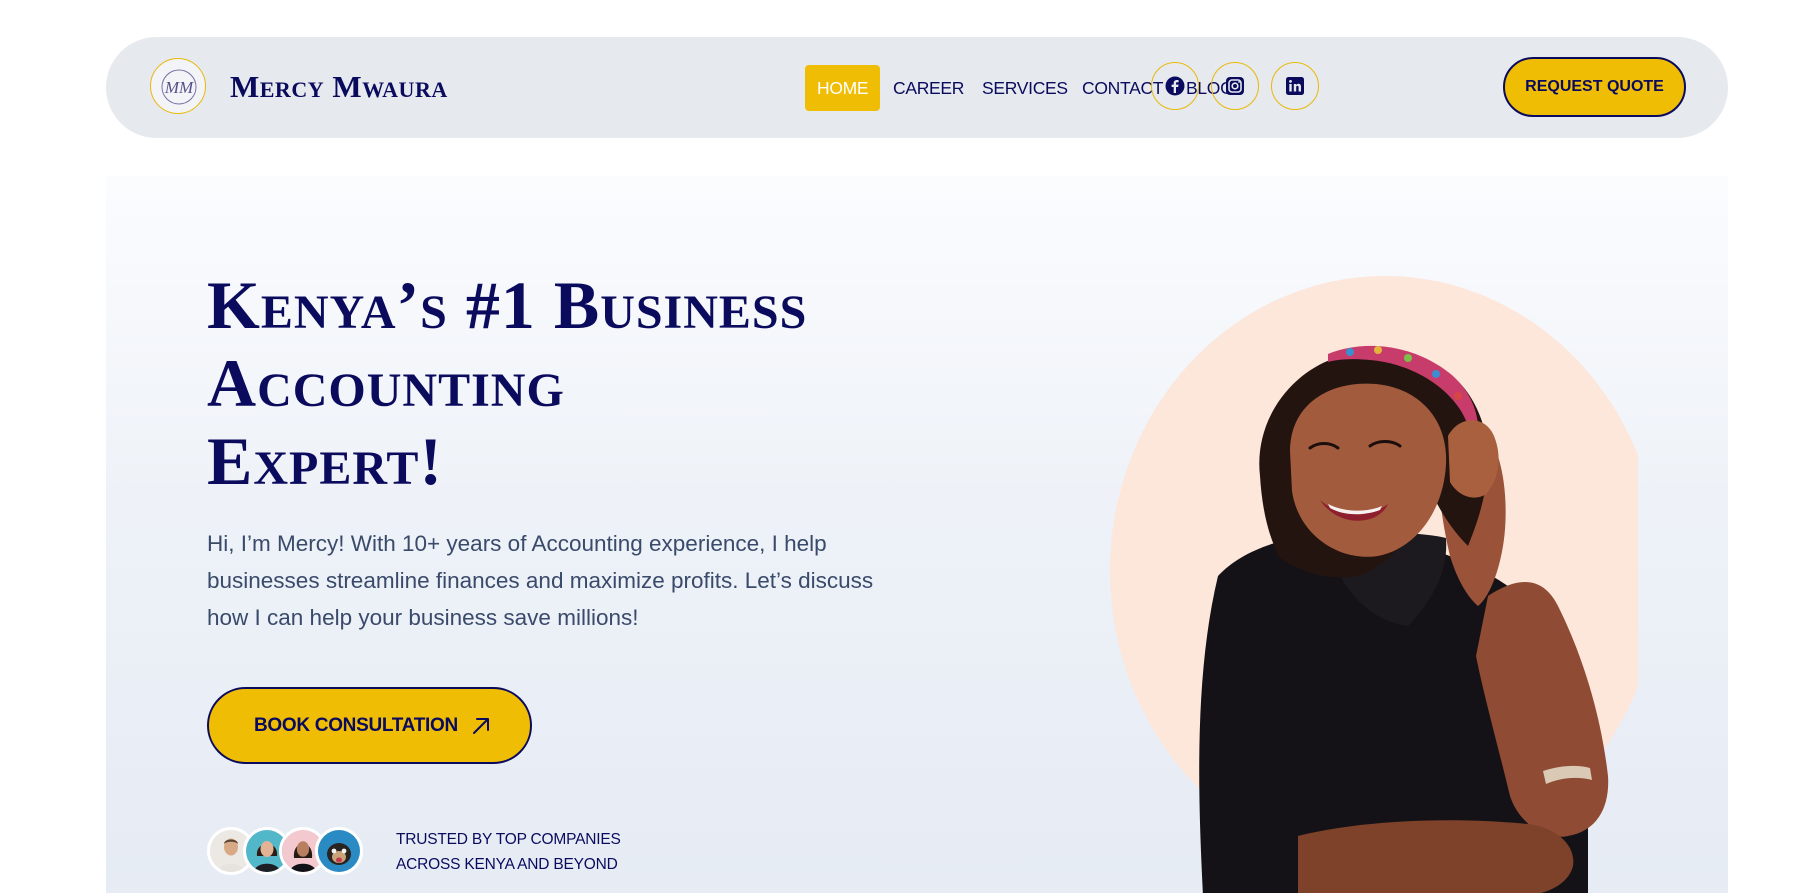  Describe the element at coordinates (293, 851) in the screenshot. I see `client-avatars` at that location.